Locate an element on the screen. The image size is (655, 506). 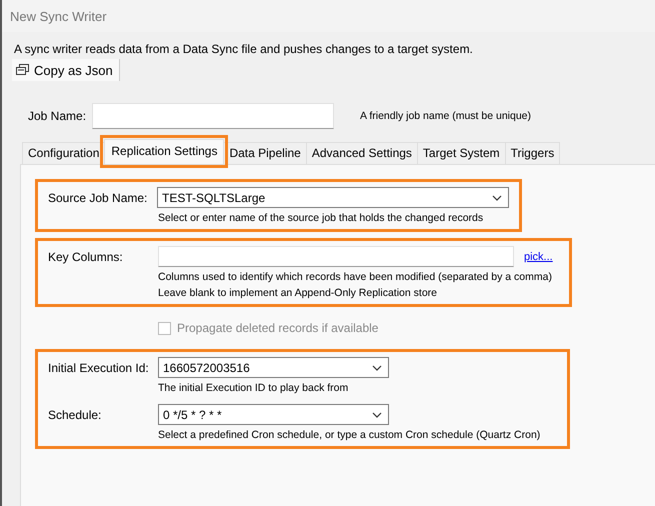
copy-icon is located at coordinates (22, 70).